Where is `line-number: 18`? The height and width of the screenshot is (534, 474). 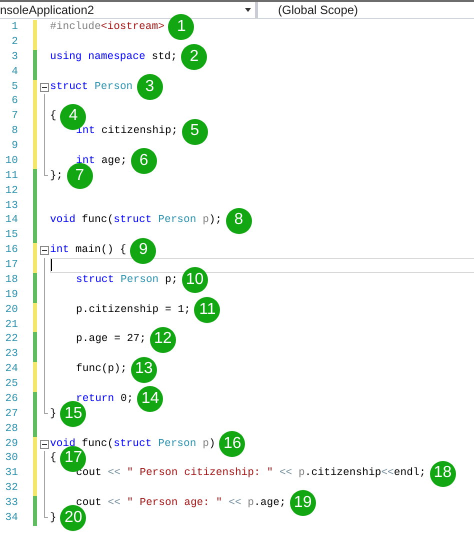 line-number: 18 is located at coordinates (11, 280).